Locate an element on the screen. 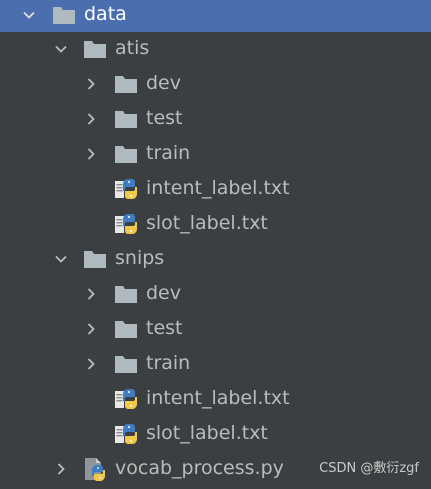  tree-node-label: data is located at coordinates (105, 14).